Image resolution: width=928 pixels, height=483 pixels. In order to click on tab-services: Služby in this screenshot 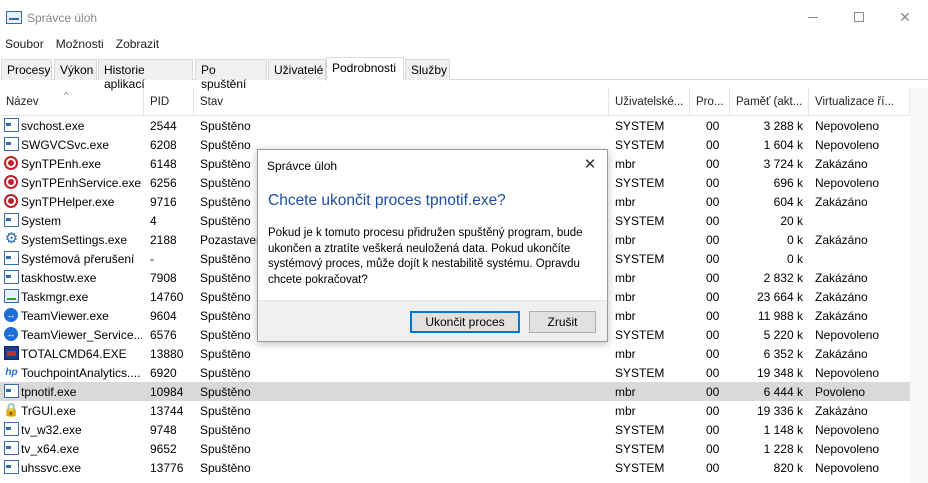, I will do `click(427, 69)`.